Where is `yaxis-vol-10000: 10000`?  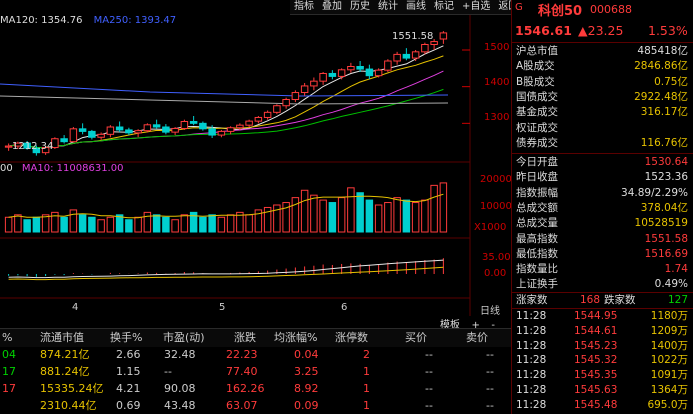
yaxis-vol-10000: 10000 is located at coordinates (496, 206).